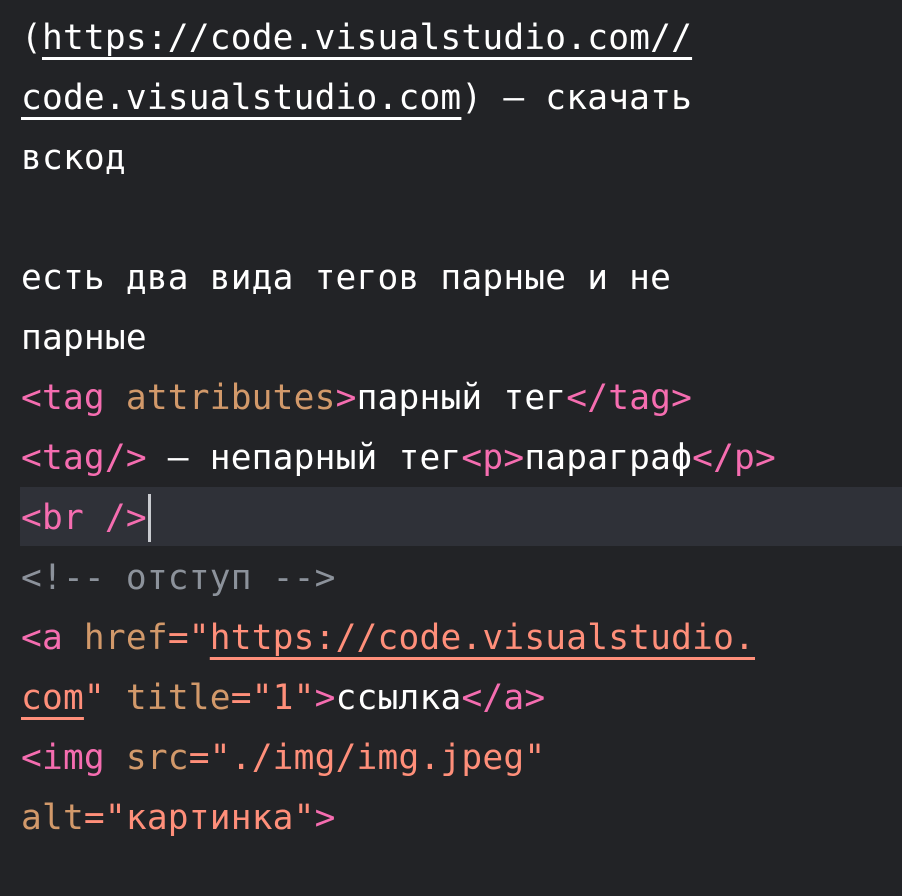 Image resolution: width=902 pixels, height=896 pixels. I want to click on code-token: вскод, so click(73, 158).